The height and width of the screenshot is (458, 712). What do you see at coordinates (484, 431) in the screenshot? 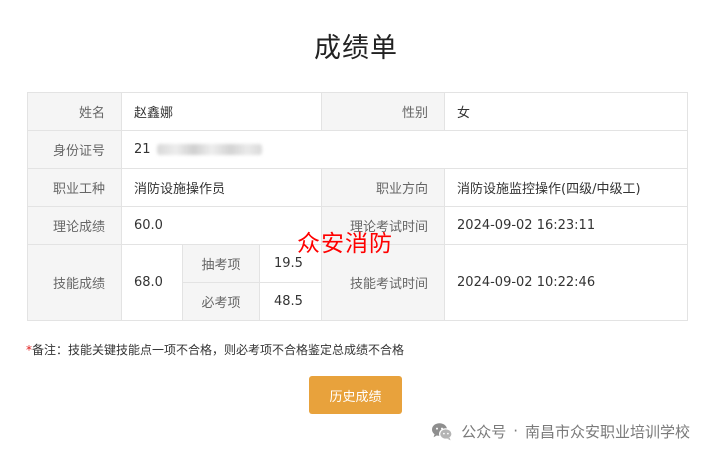
I see `footer-source: 公众号` at bounding box center [484, 431].